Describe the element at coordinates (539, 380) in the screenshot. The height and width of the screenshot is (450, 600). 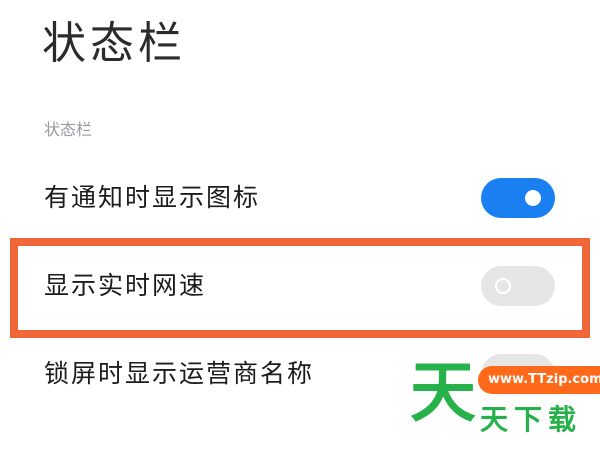
I see `watermark-url: www.TTzip.com` at that location.